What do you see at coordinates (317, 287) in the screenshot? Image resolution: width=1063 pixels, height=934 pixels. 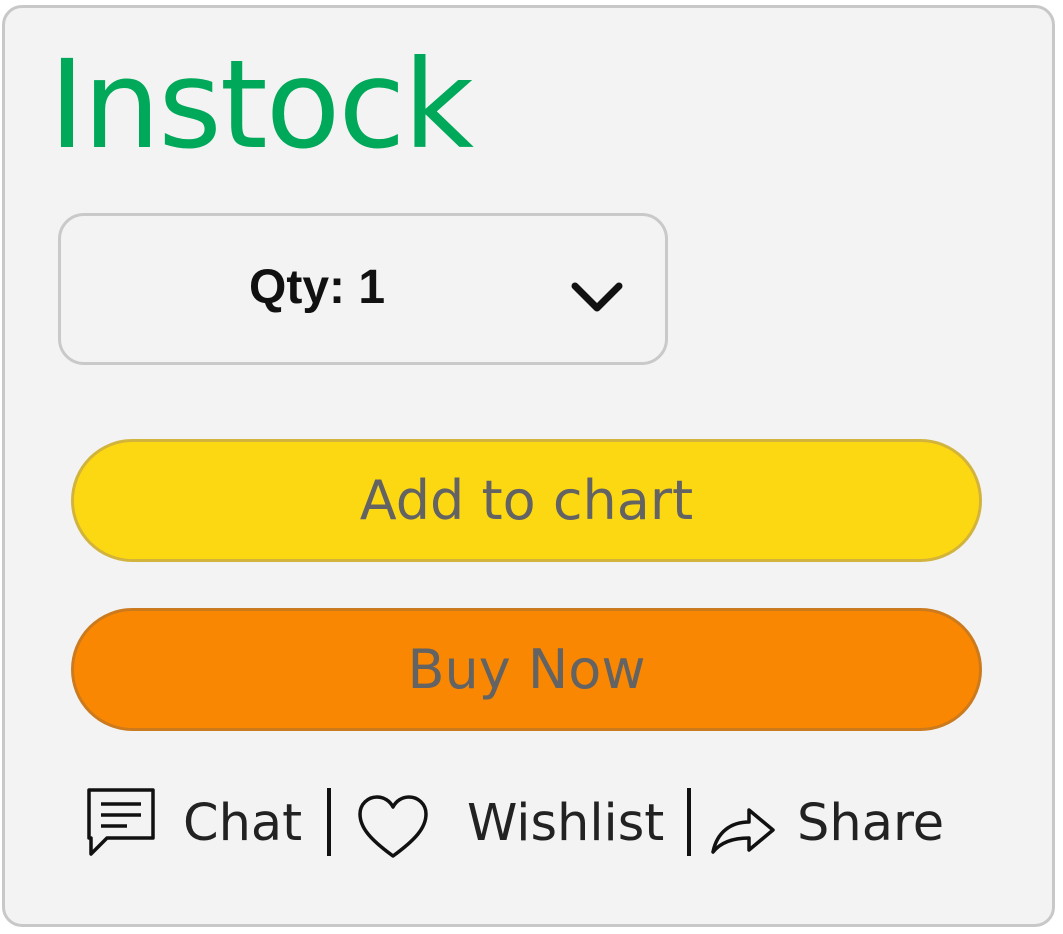 I see `quantity-label: Qty: 1` at bounding box center [317, 287].